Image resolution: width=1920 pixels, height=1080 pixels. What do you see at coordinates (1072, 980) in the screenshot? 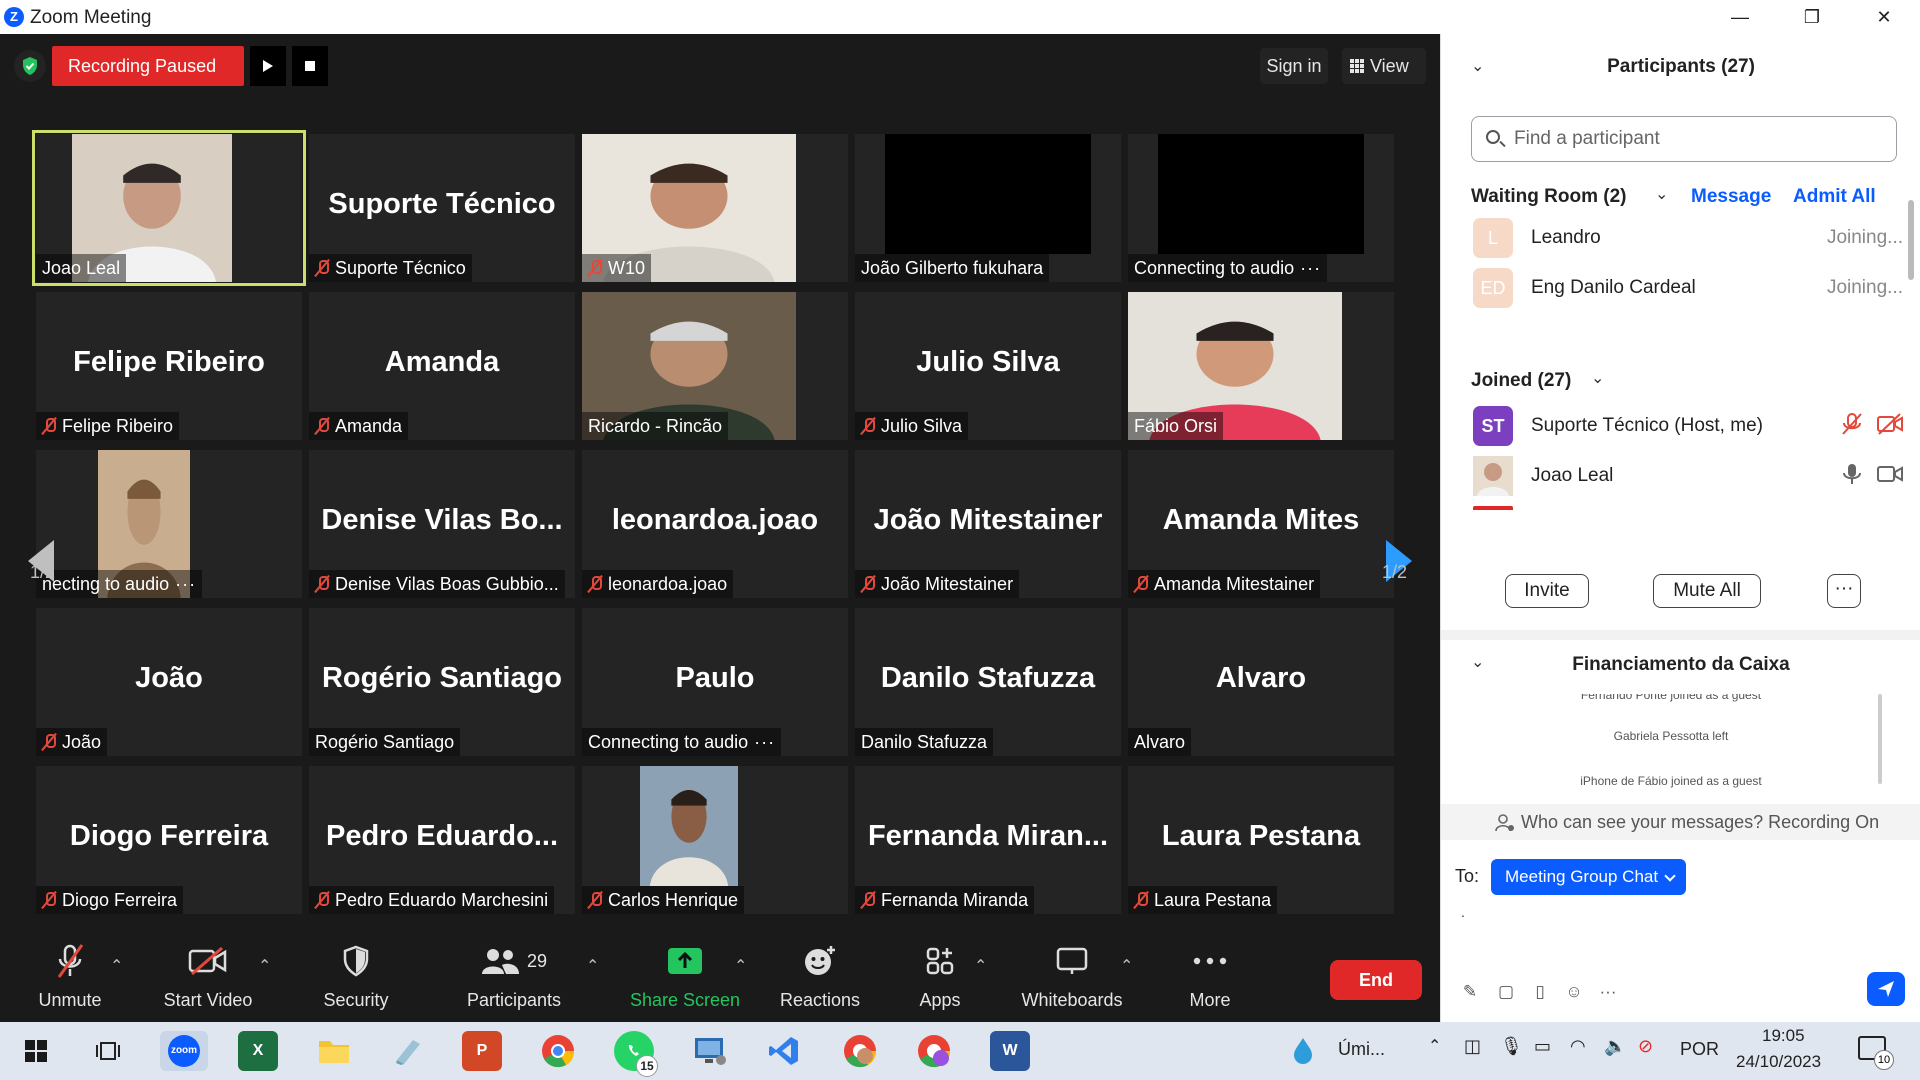
I see `whiteboards-button: Whiteboards` at bounding box center [1072, 980].